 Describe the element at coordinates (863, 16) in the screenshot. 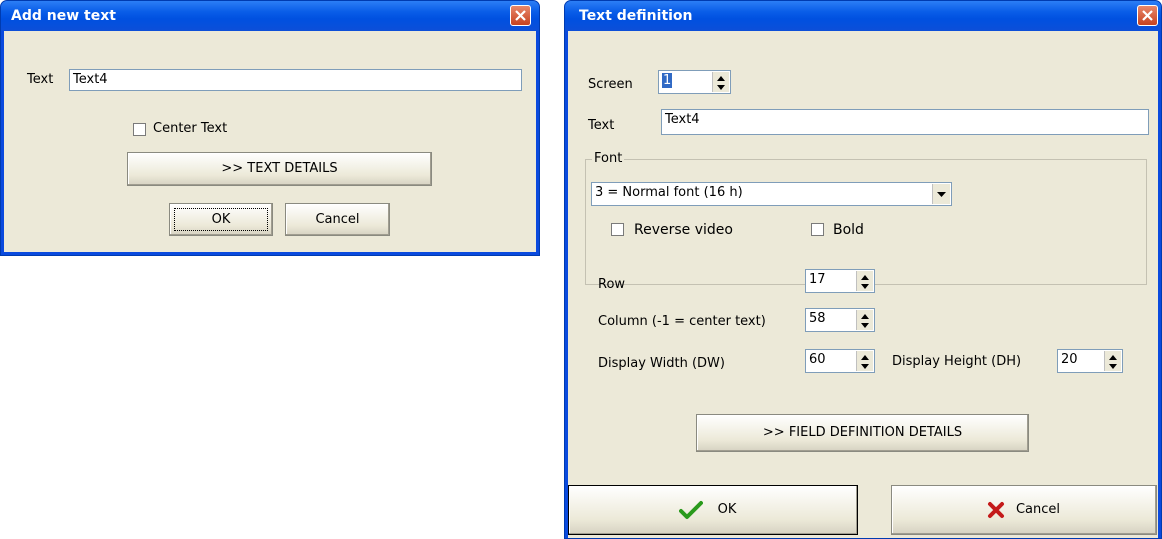

I see `text-definition-titlebar: Text definition` at that location.